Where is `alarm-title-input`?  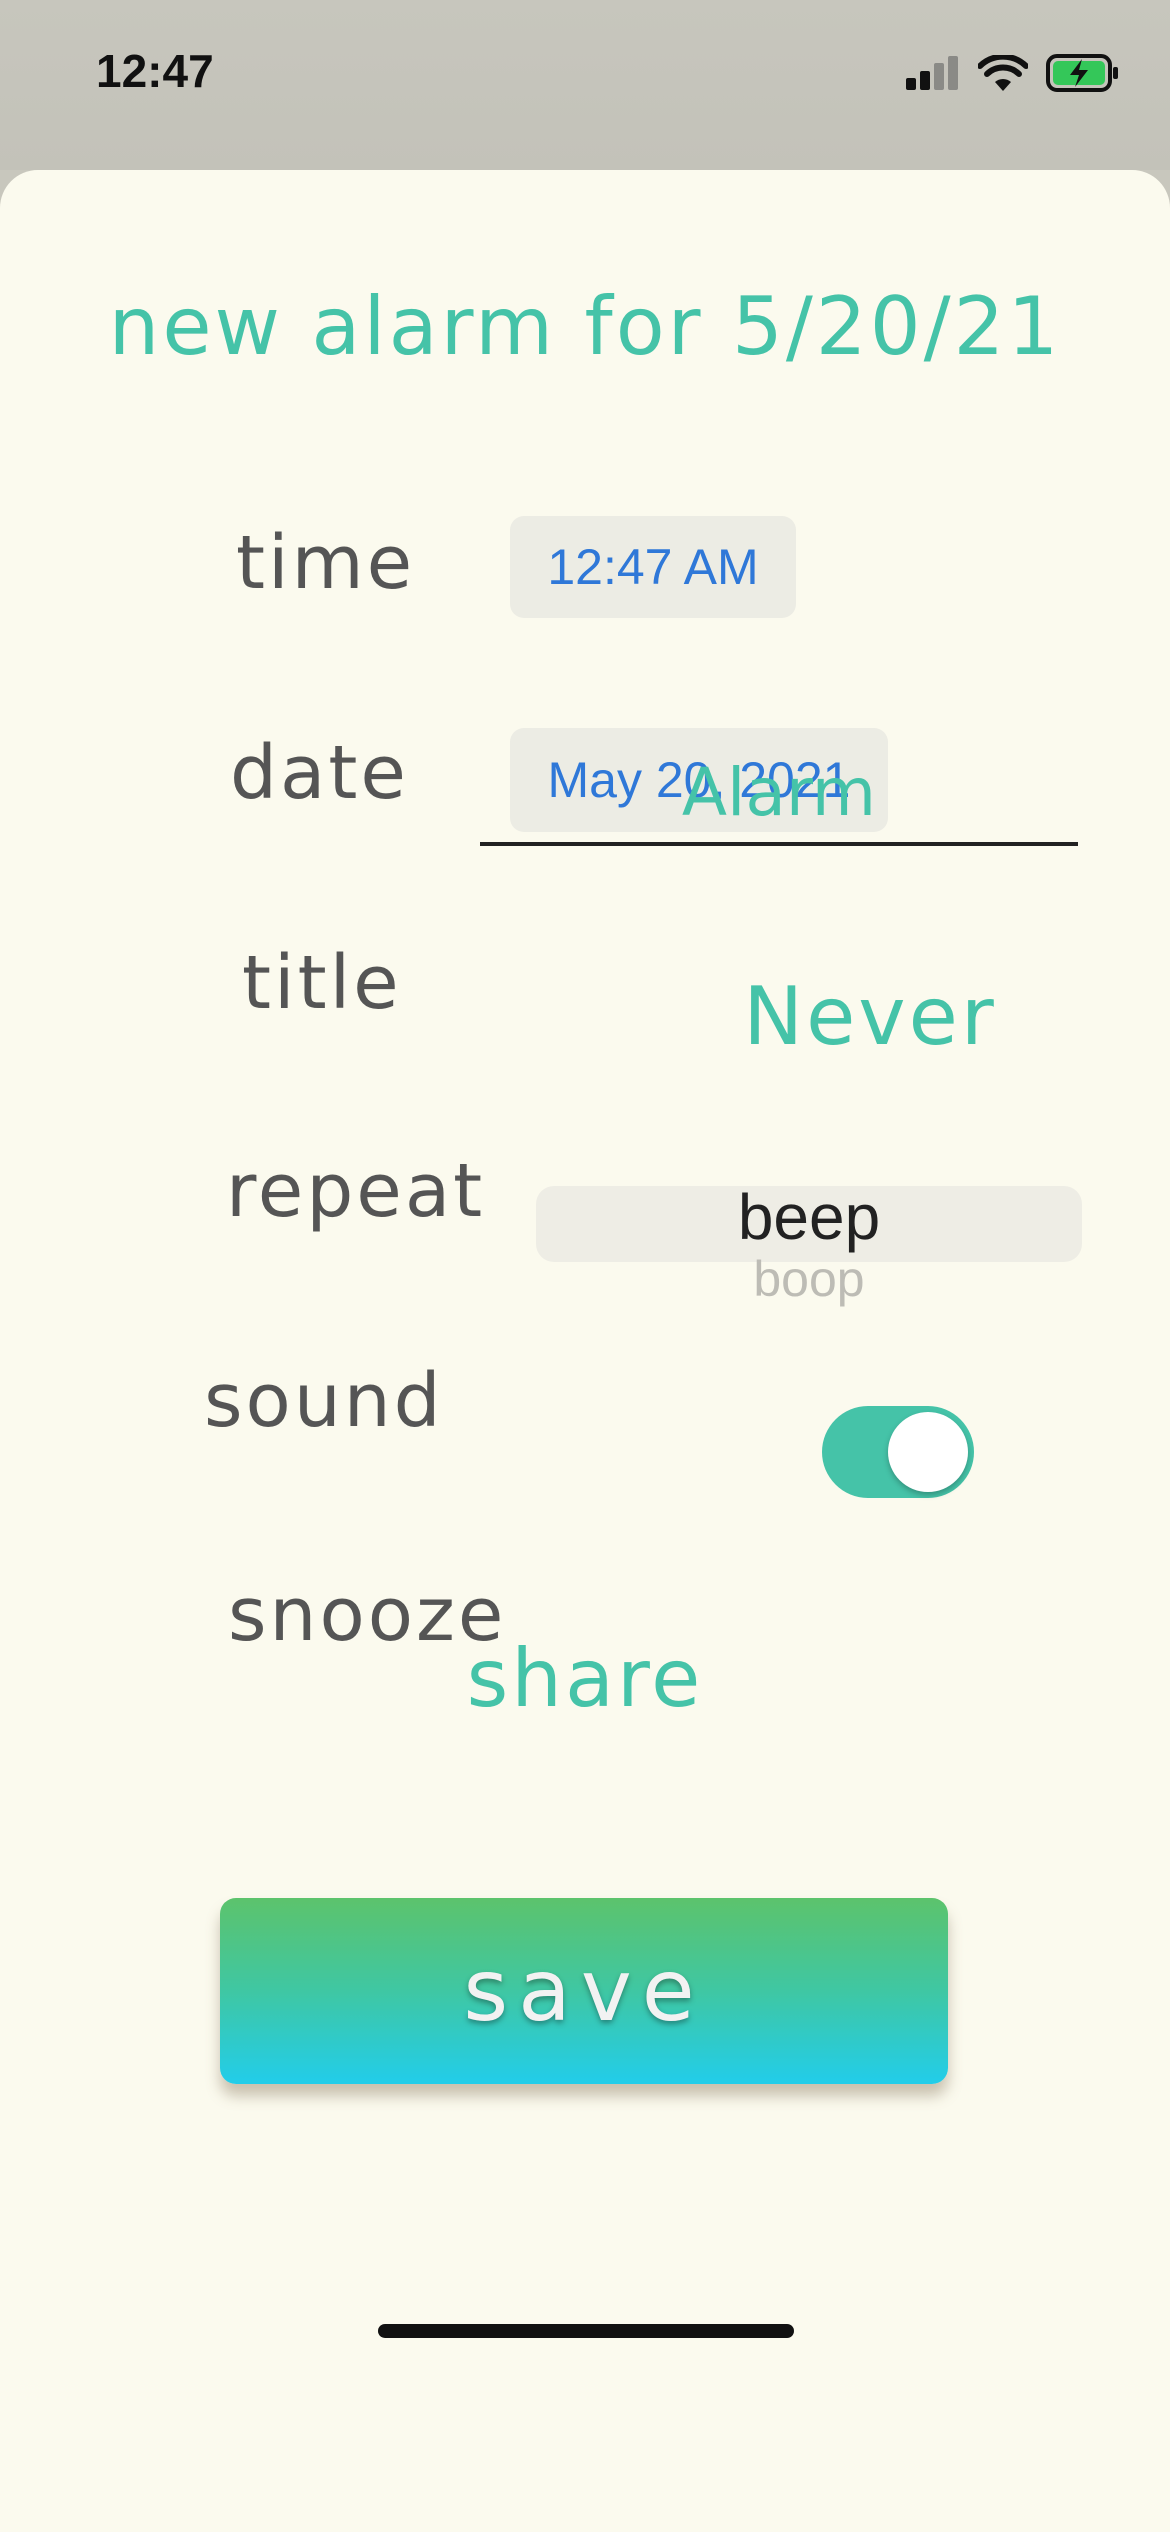
alarm-title-input is located at coordinates (779, 794).